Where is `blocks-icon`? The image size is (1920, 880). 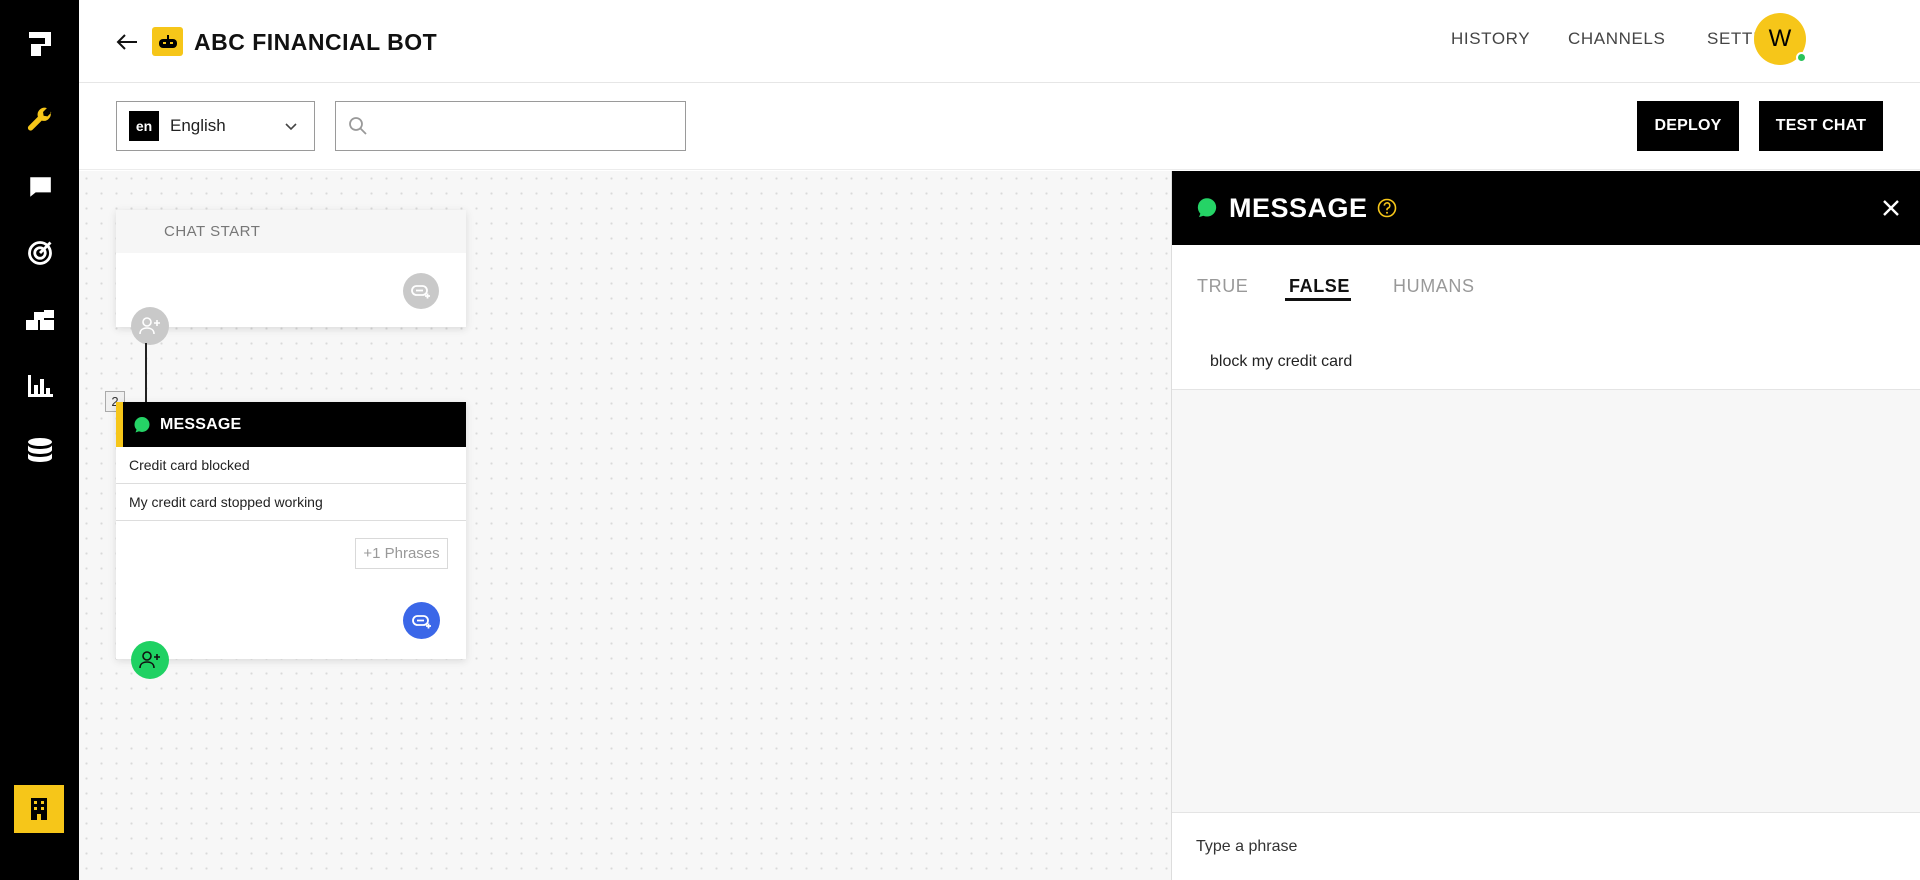
blocks-icon is located at coordinates (39, 320).